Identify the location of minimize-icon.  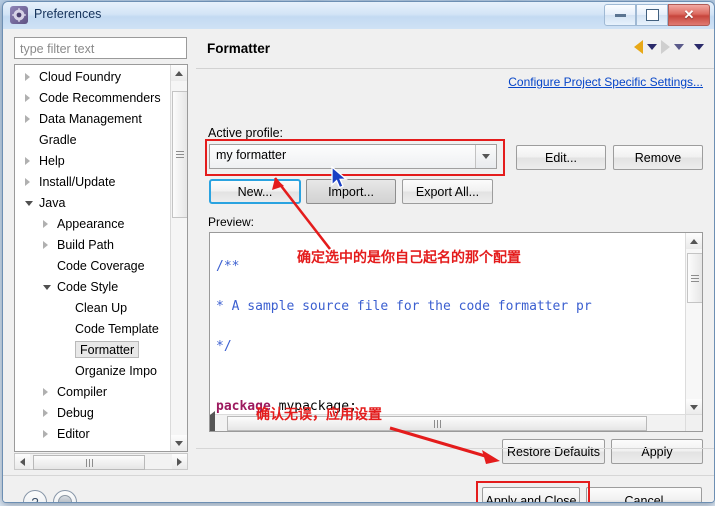
(620, 15).